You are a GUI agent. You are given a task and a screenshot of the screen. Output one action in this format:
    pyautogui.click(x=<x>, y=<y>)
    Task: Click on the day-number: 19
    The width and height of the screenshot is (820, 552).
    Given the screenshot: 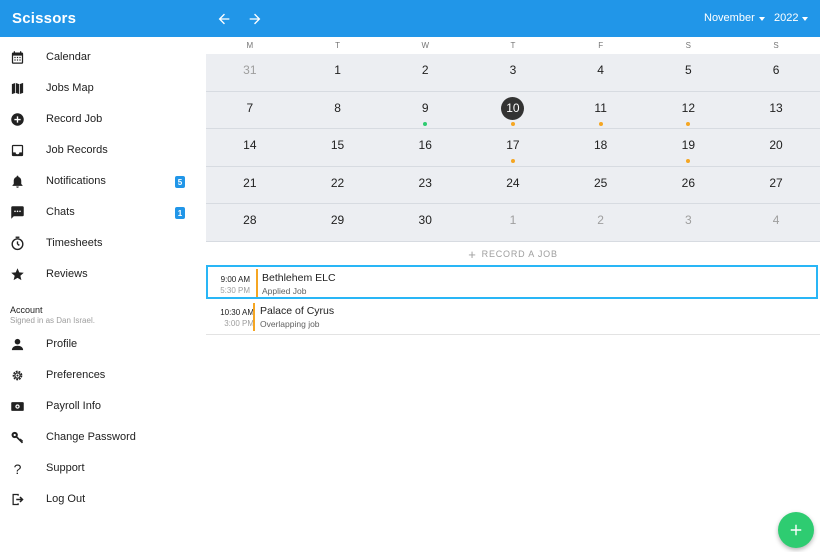 What is the action you would take?
    pyautogui.click(x=688, y=145)
    